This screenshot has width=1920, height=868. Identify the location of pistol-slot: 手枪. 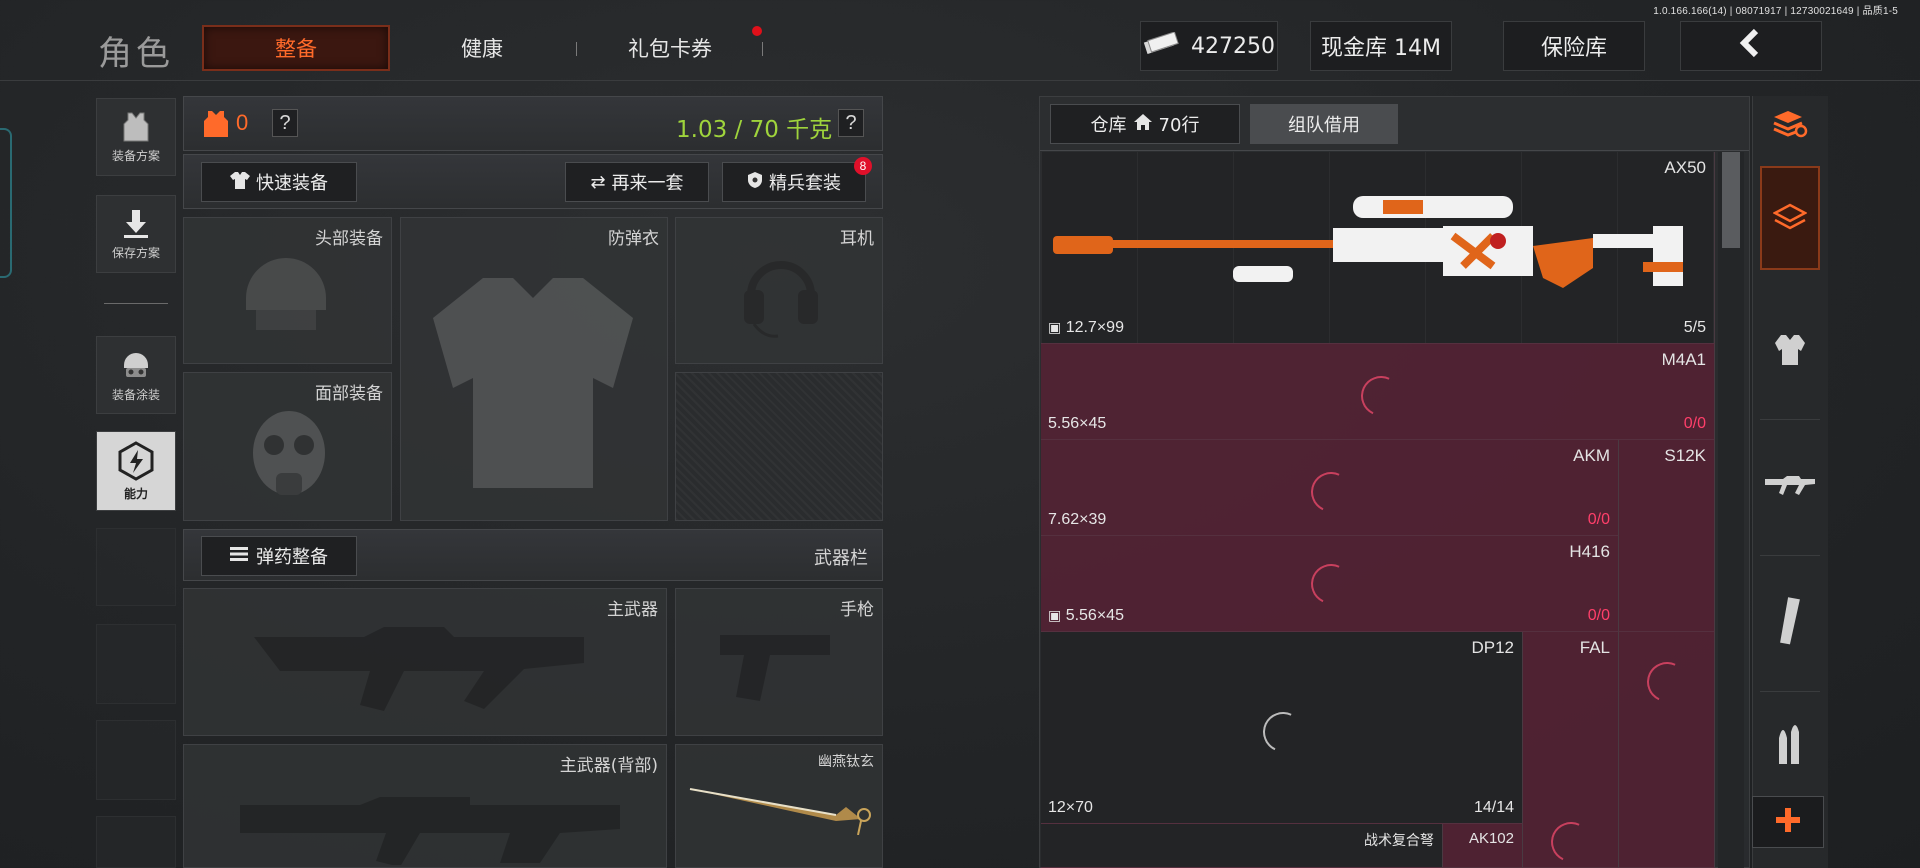
(779, 662).